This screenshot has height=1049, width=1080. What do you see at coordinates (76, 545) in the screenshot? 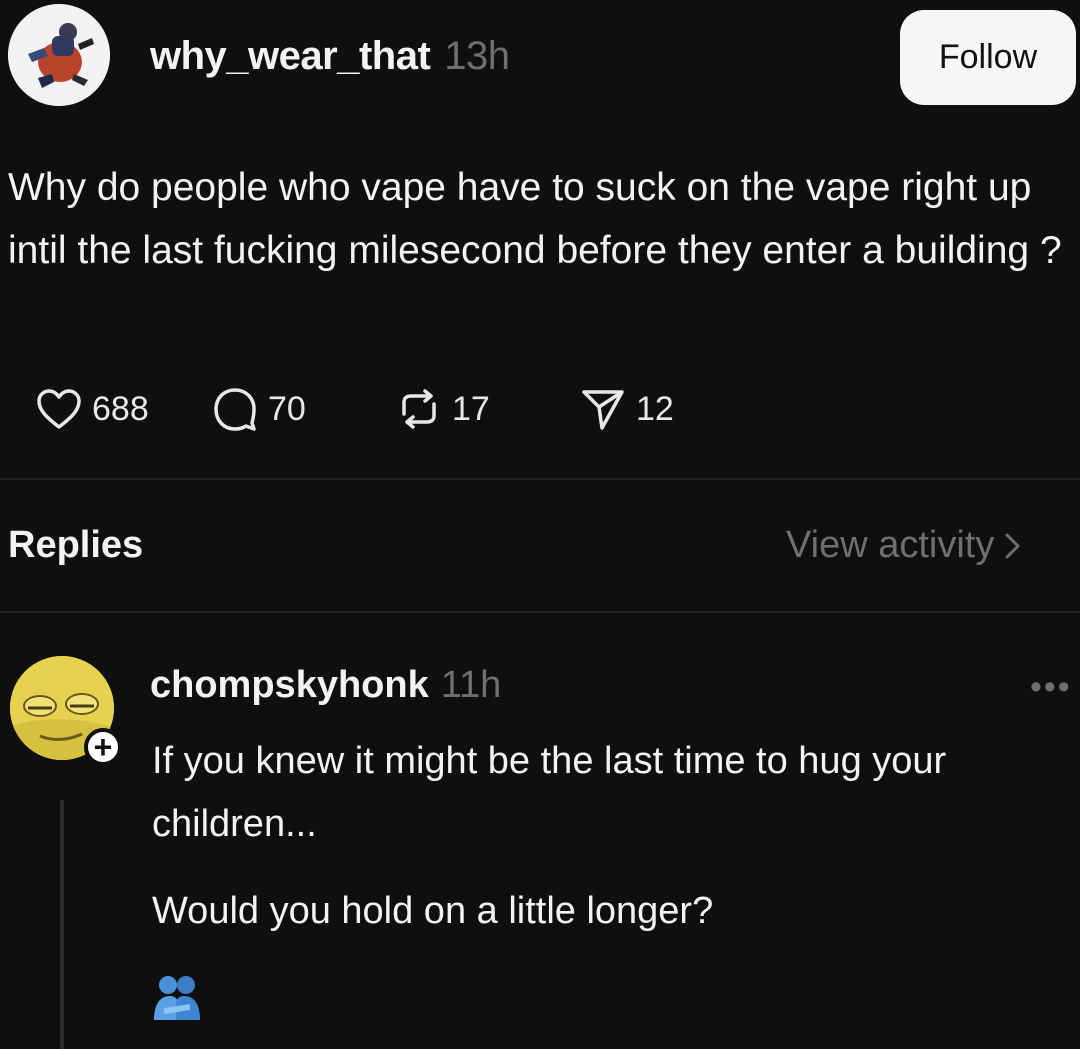
I see `replies-title: Replies` at bounding box center [76, 545].